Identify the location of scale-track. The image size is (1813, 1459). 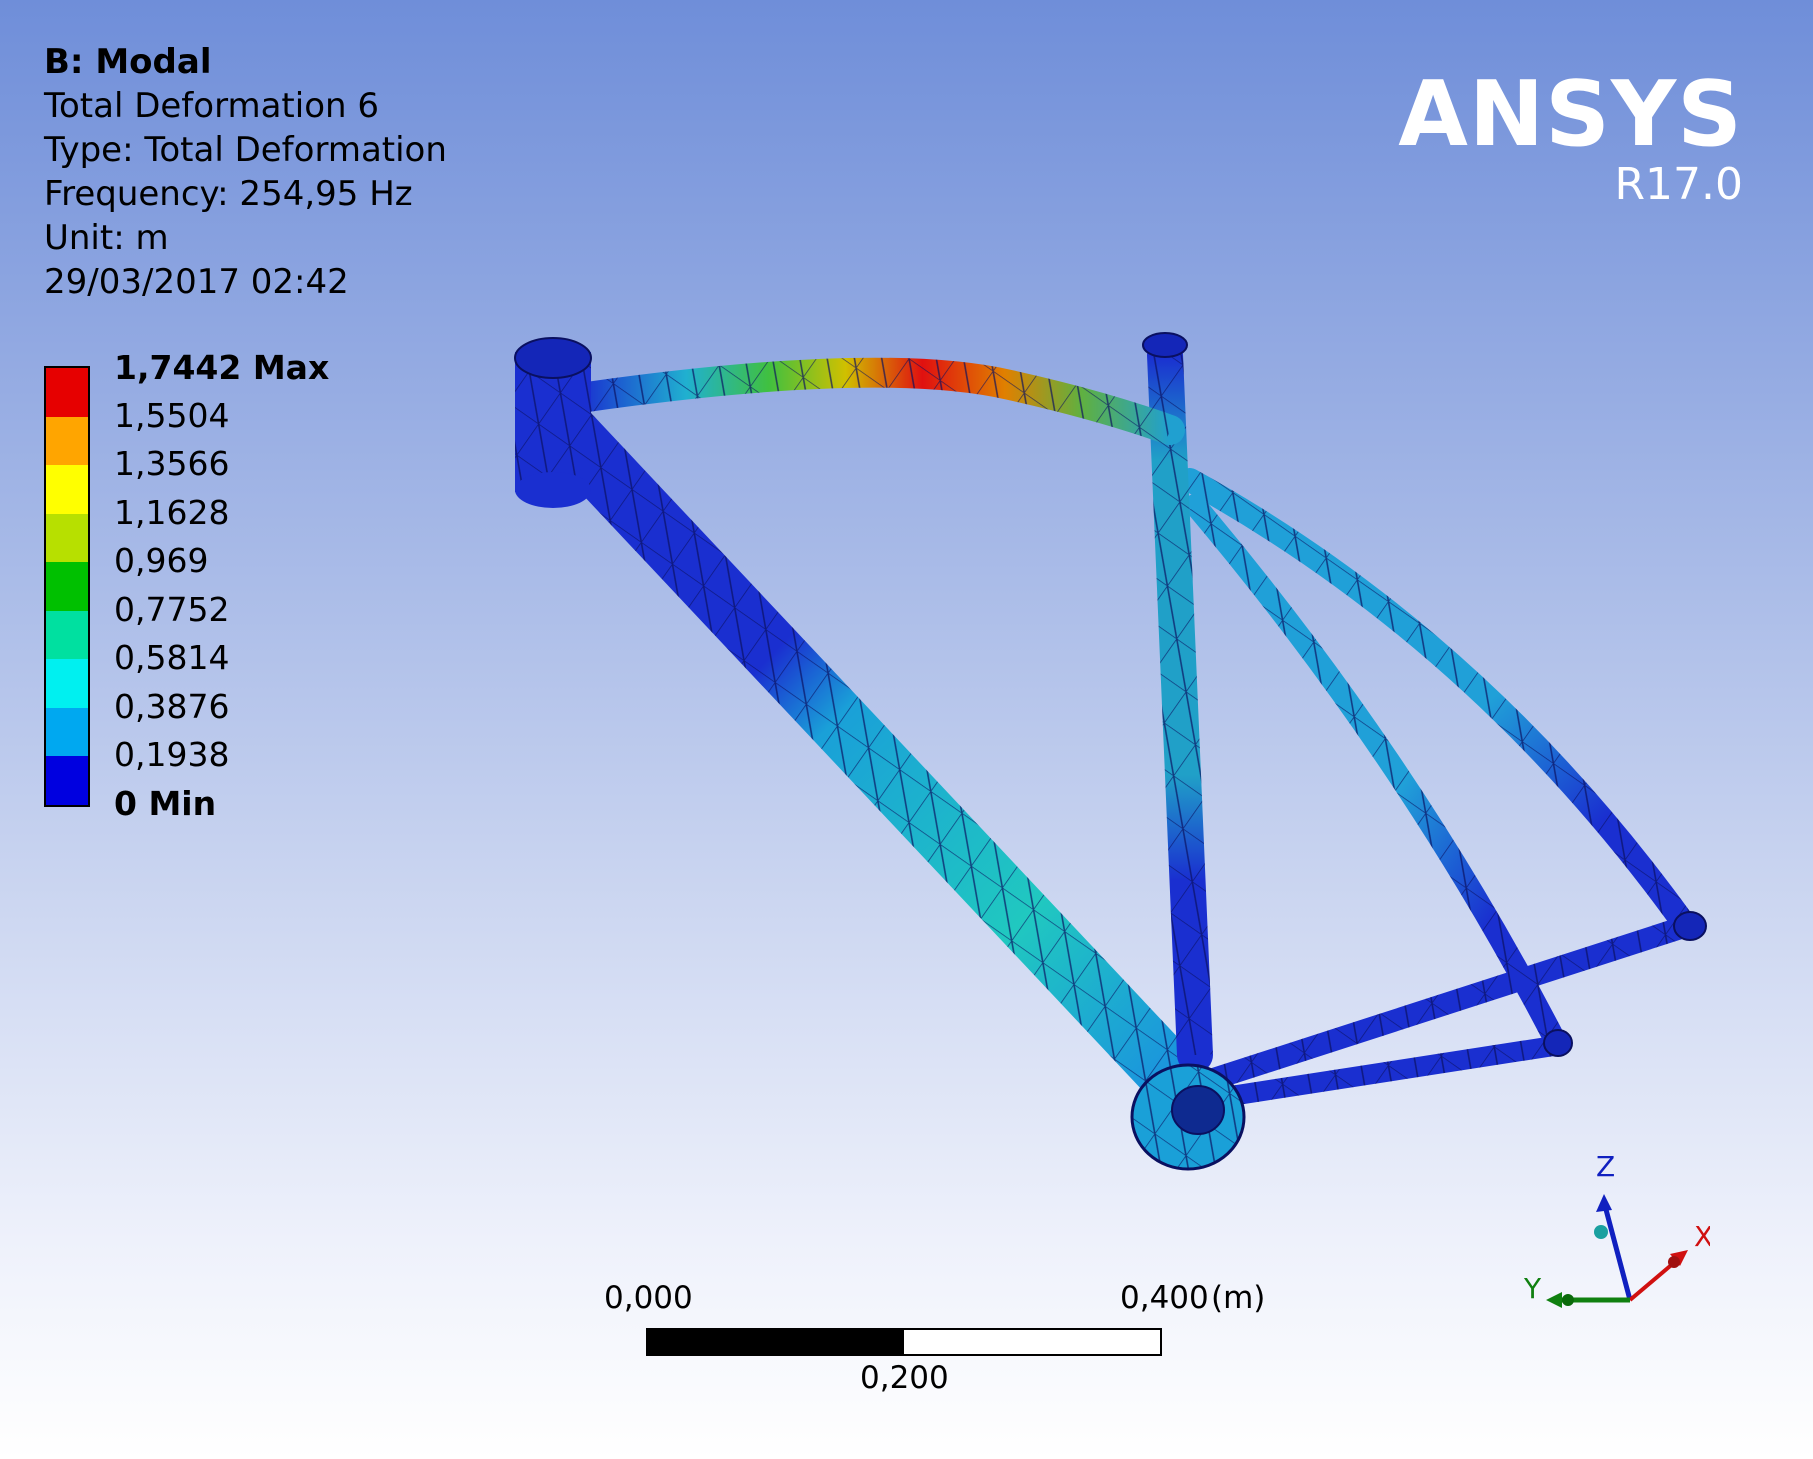
(904, 1342).